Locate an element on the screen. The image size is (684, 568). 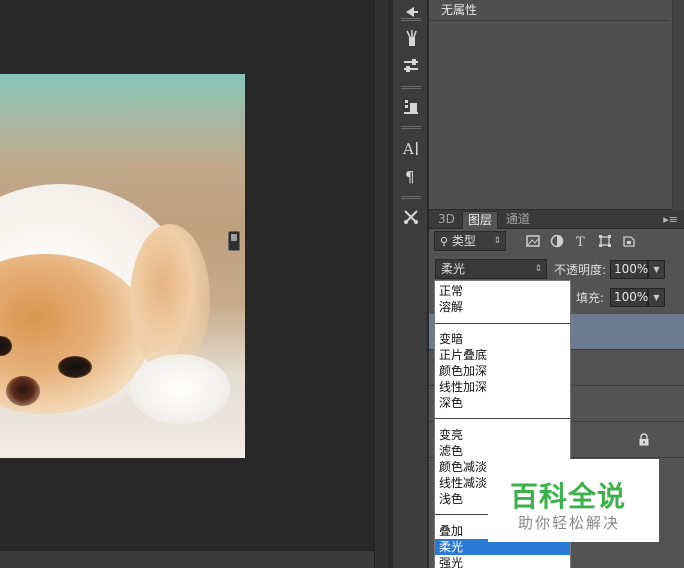
blend-option: 深色 is located at coordinates (502, 403).